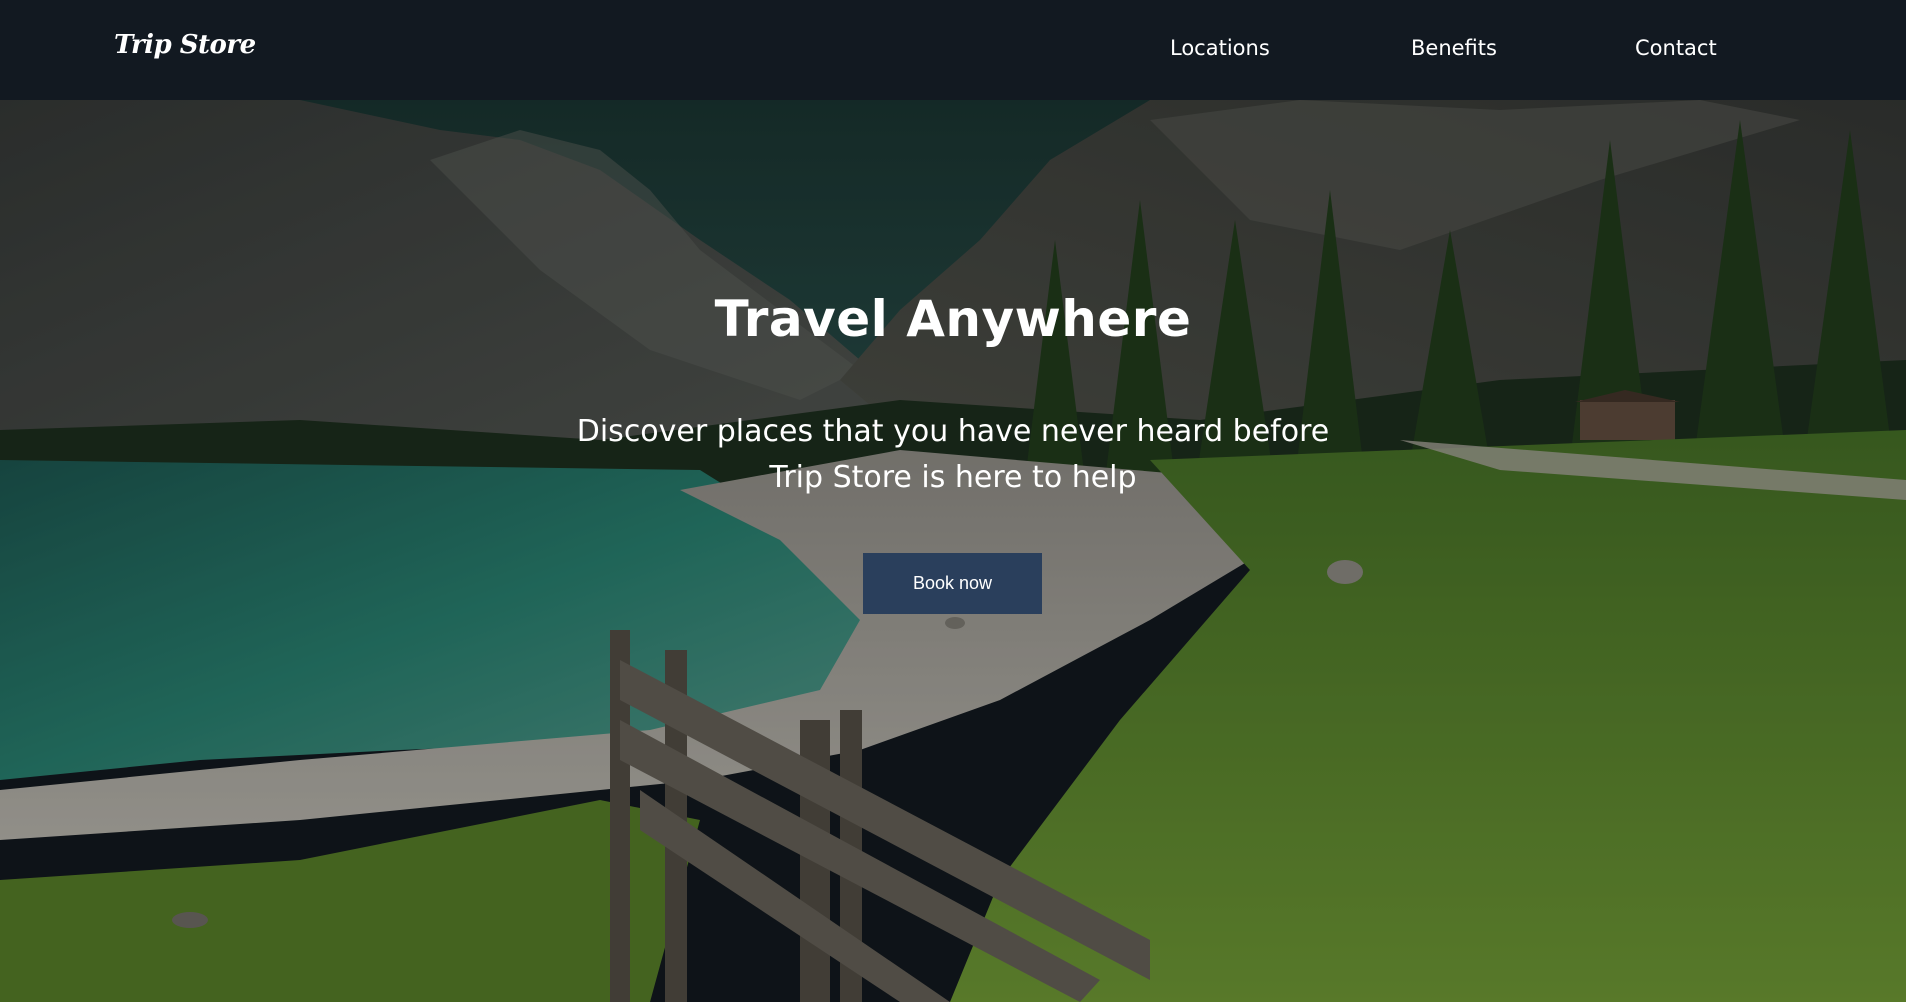 The width and height of the screenshot is (1906, 1002). I want to click on top-navbar: Trip Store Locations Benefits Contact, so click(953, 50).